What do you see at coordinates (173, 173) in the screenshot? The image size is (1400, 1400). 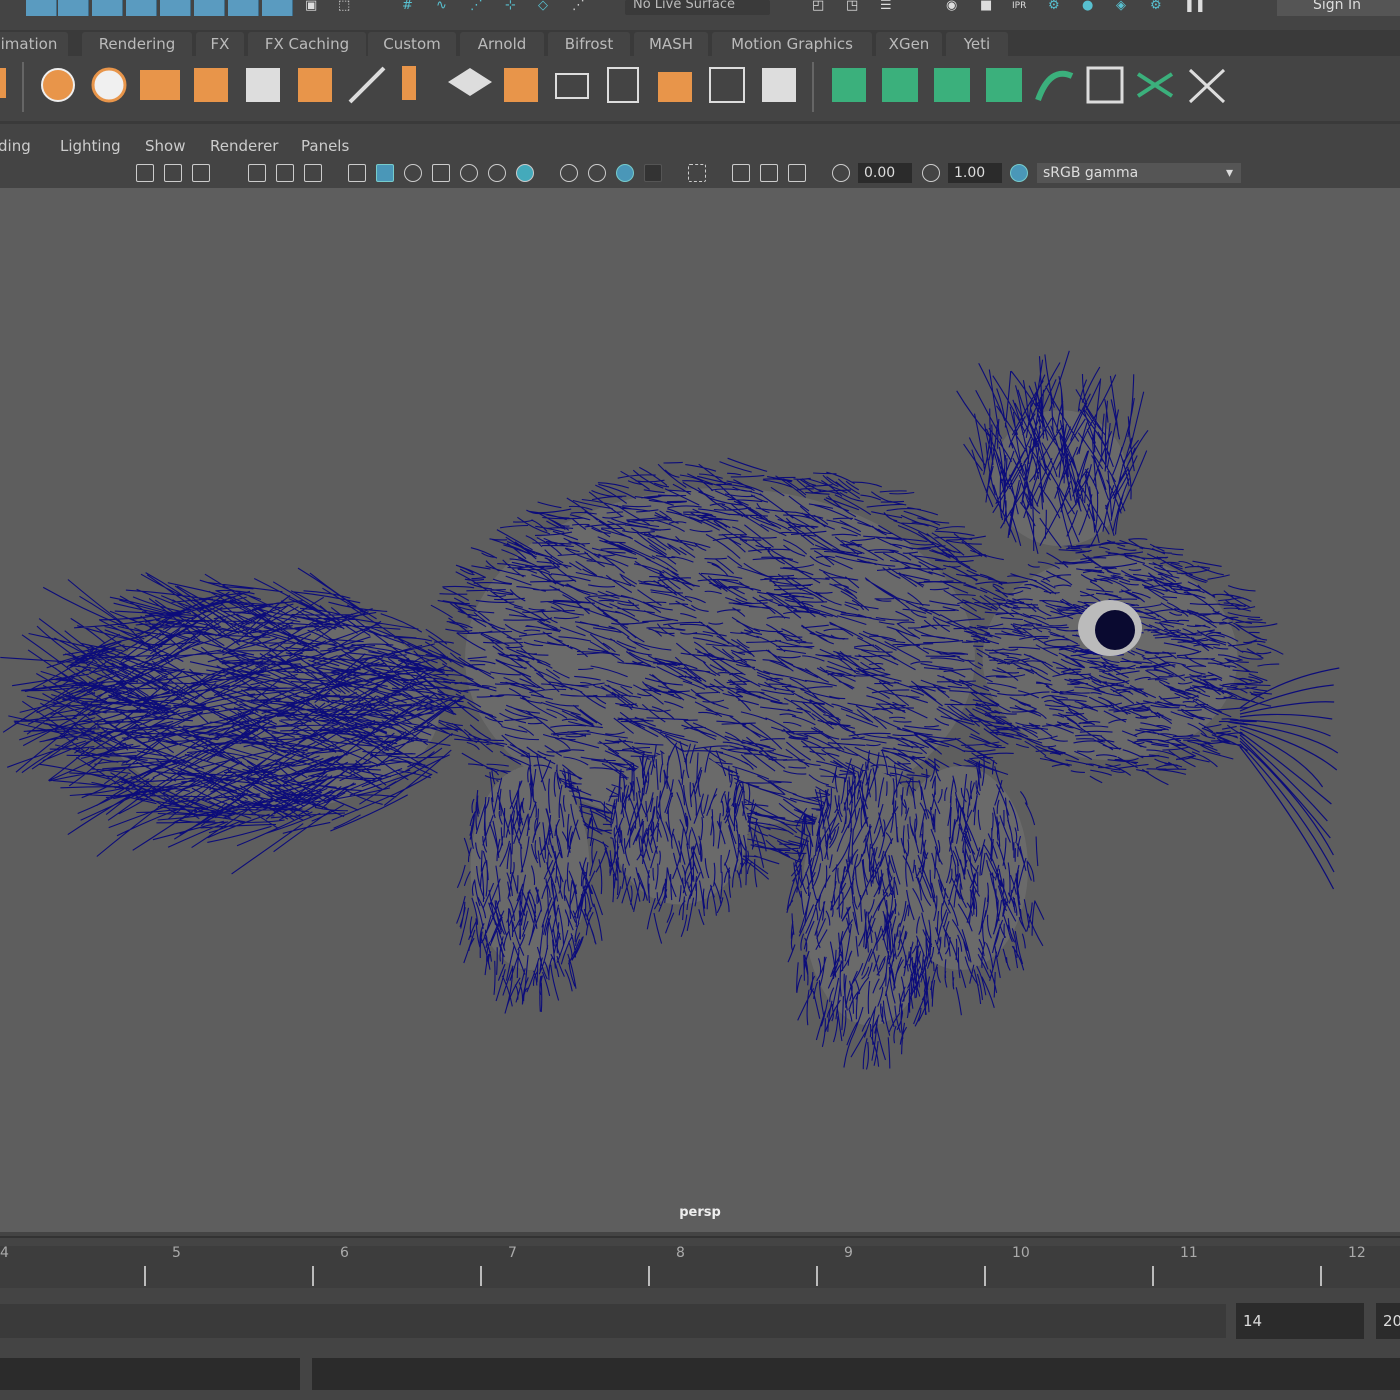 I see `film-gate-icon` at bounding box center [173, 173].